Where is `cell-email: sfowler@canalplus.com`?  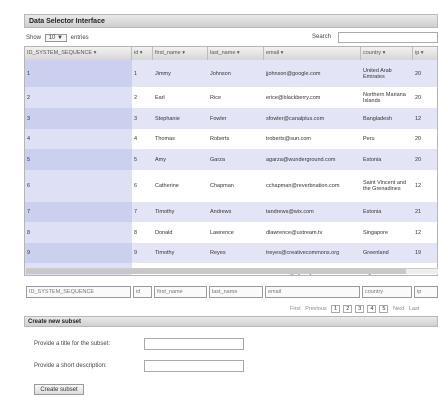 cell-email: sfowler@canalplus.com is located at coordinates (295, 118).